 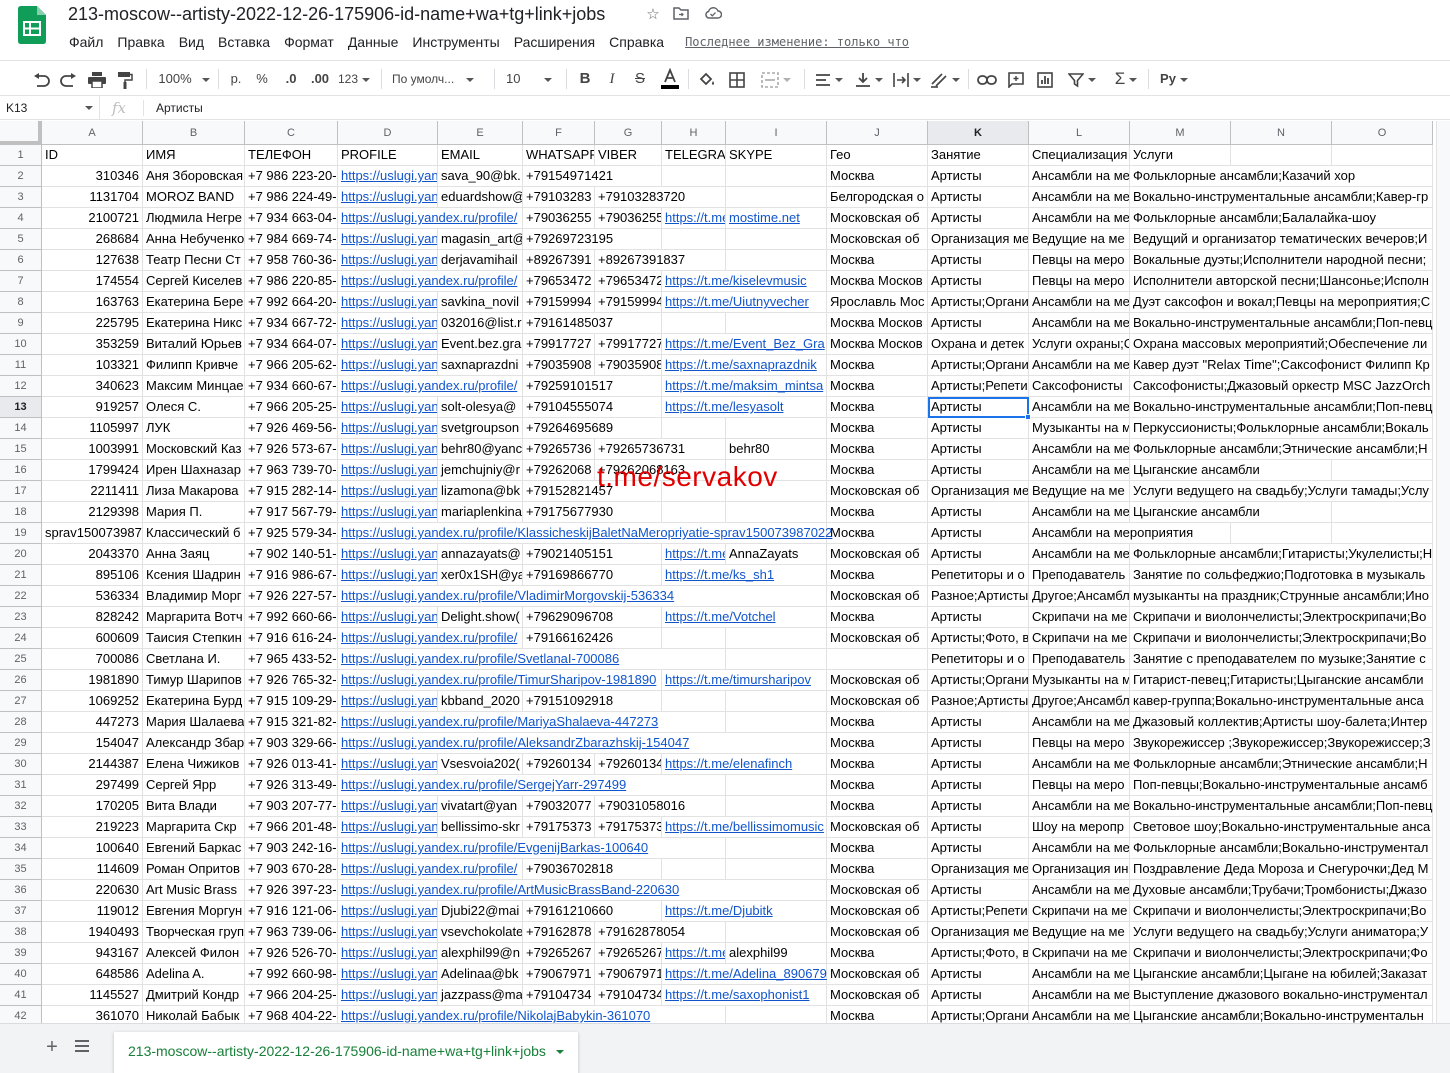 I want to click on cell: Вита Влади, so click(x=194, y=806).